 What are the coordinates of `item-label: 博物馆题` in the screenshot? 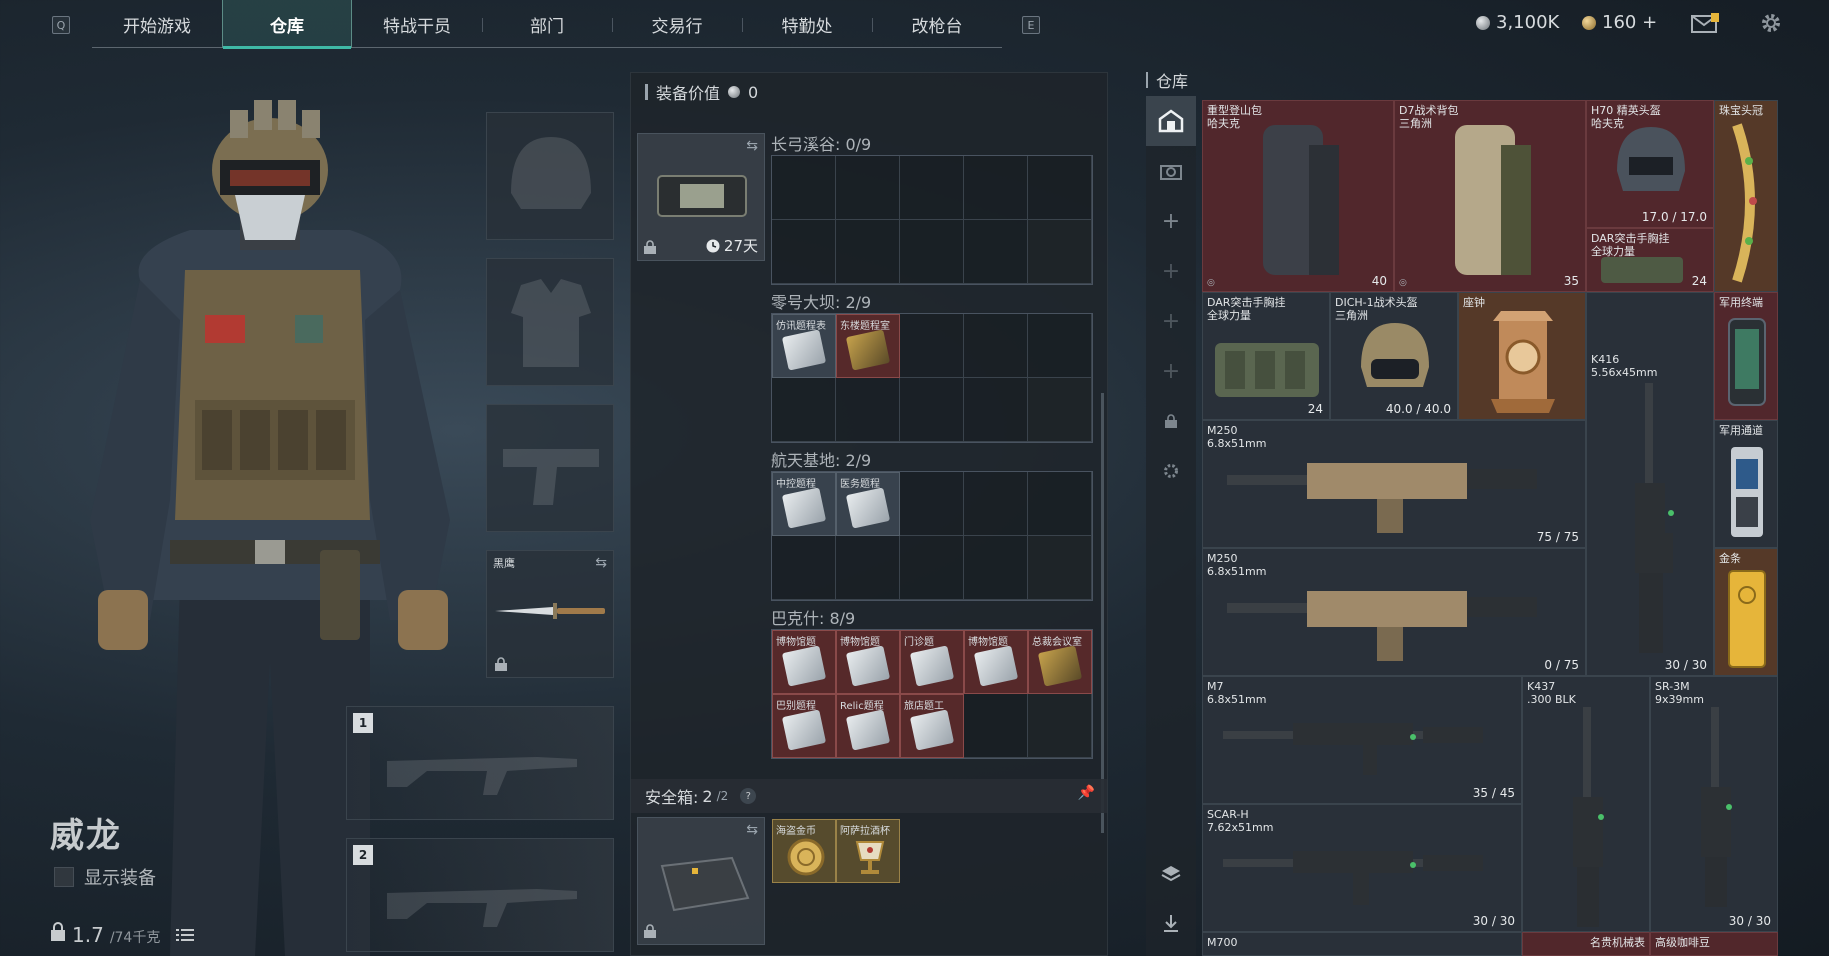 It's located at (988, 642).